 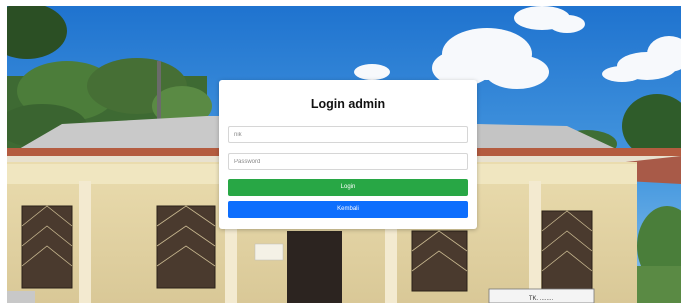 What do you see at coordinates (314, 267) in the screenshot?
I see `door` at bounding box center [314, 267].